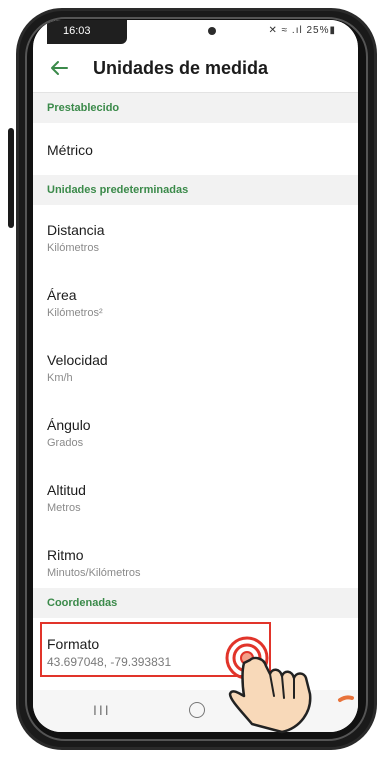 The image size is (387, 758). What do you see at coordinates (77, 31) in the screenshot?
I see `status-time: 16:03` at bounding box center [77, 31].